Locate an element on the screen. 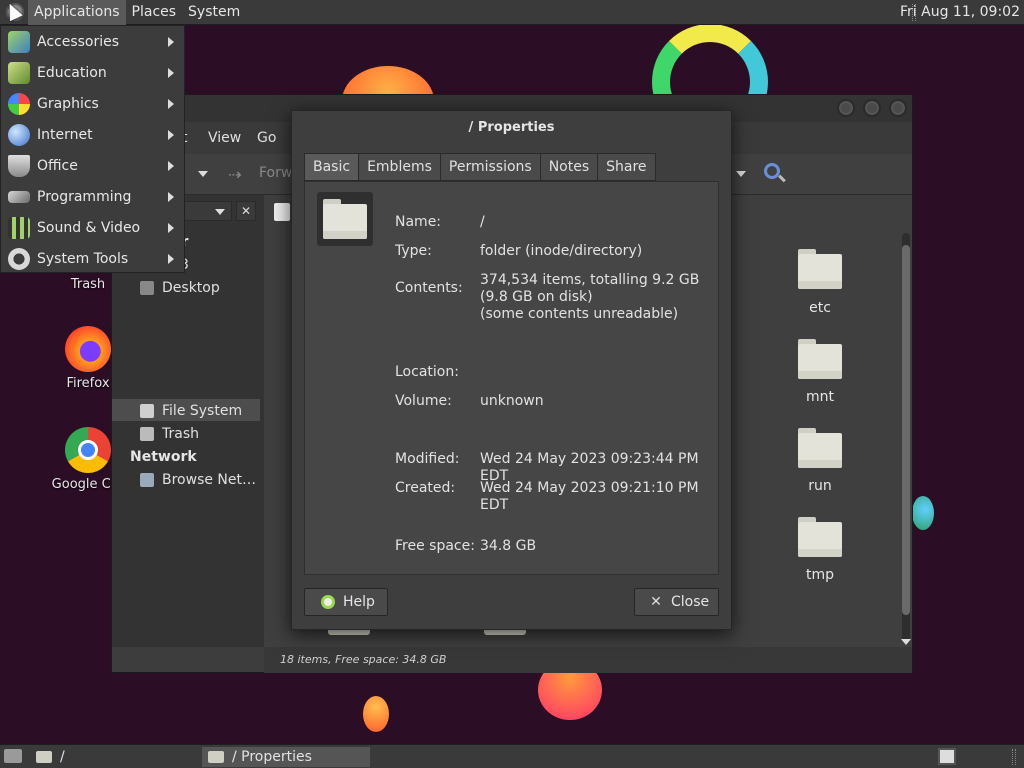 The width and height of the screenshot is (1024, 768). taskbar-item-file-manager: / is located at coordinates (115, 757).